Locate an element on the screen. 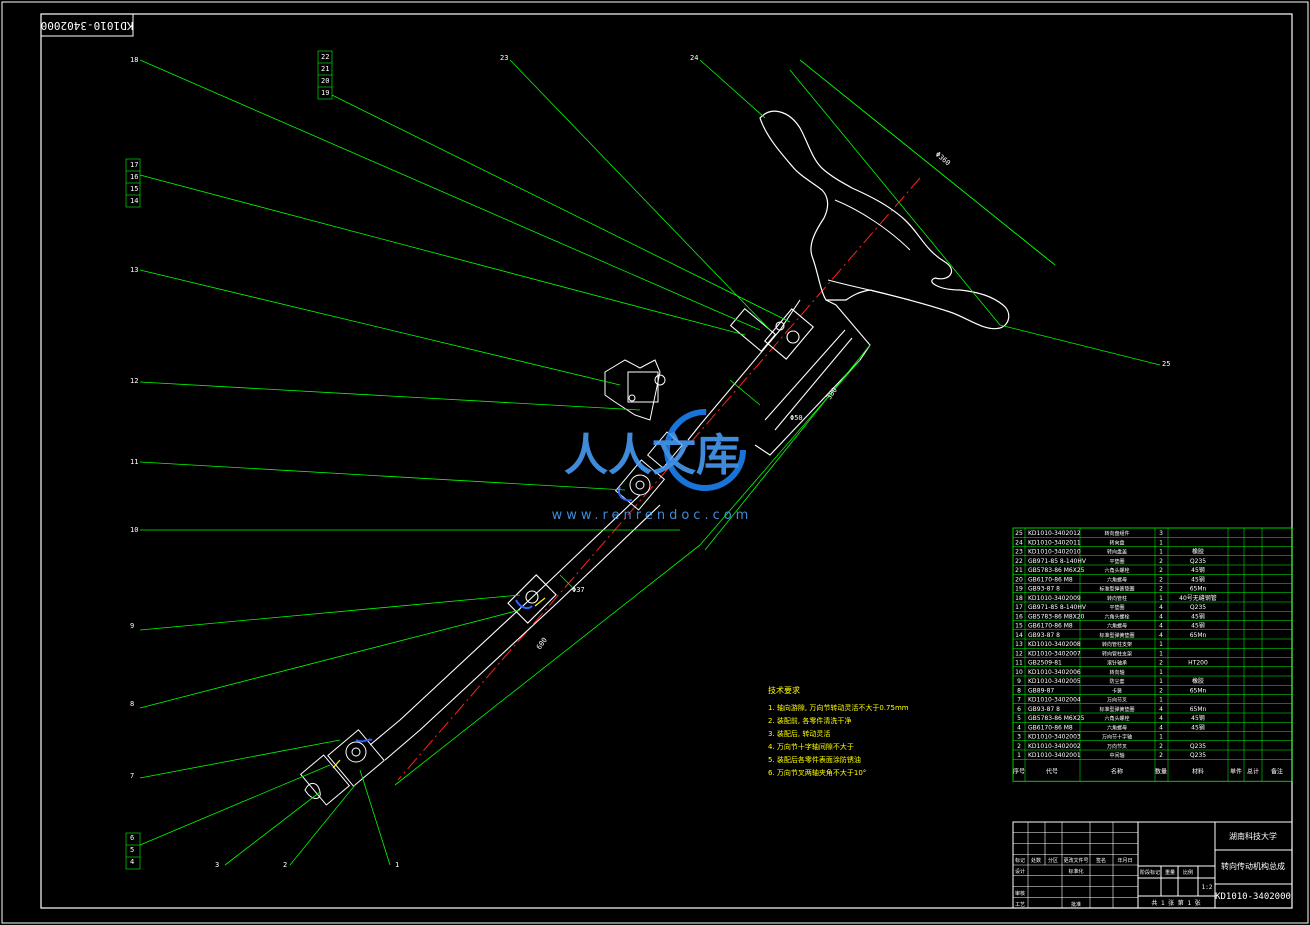  bom-row-no: 3 is located at coordinates (1019, 737).